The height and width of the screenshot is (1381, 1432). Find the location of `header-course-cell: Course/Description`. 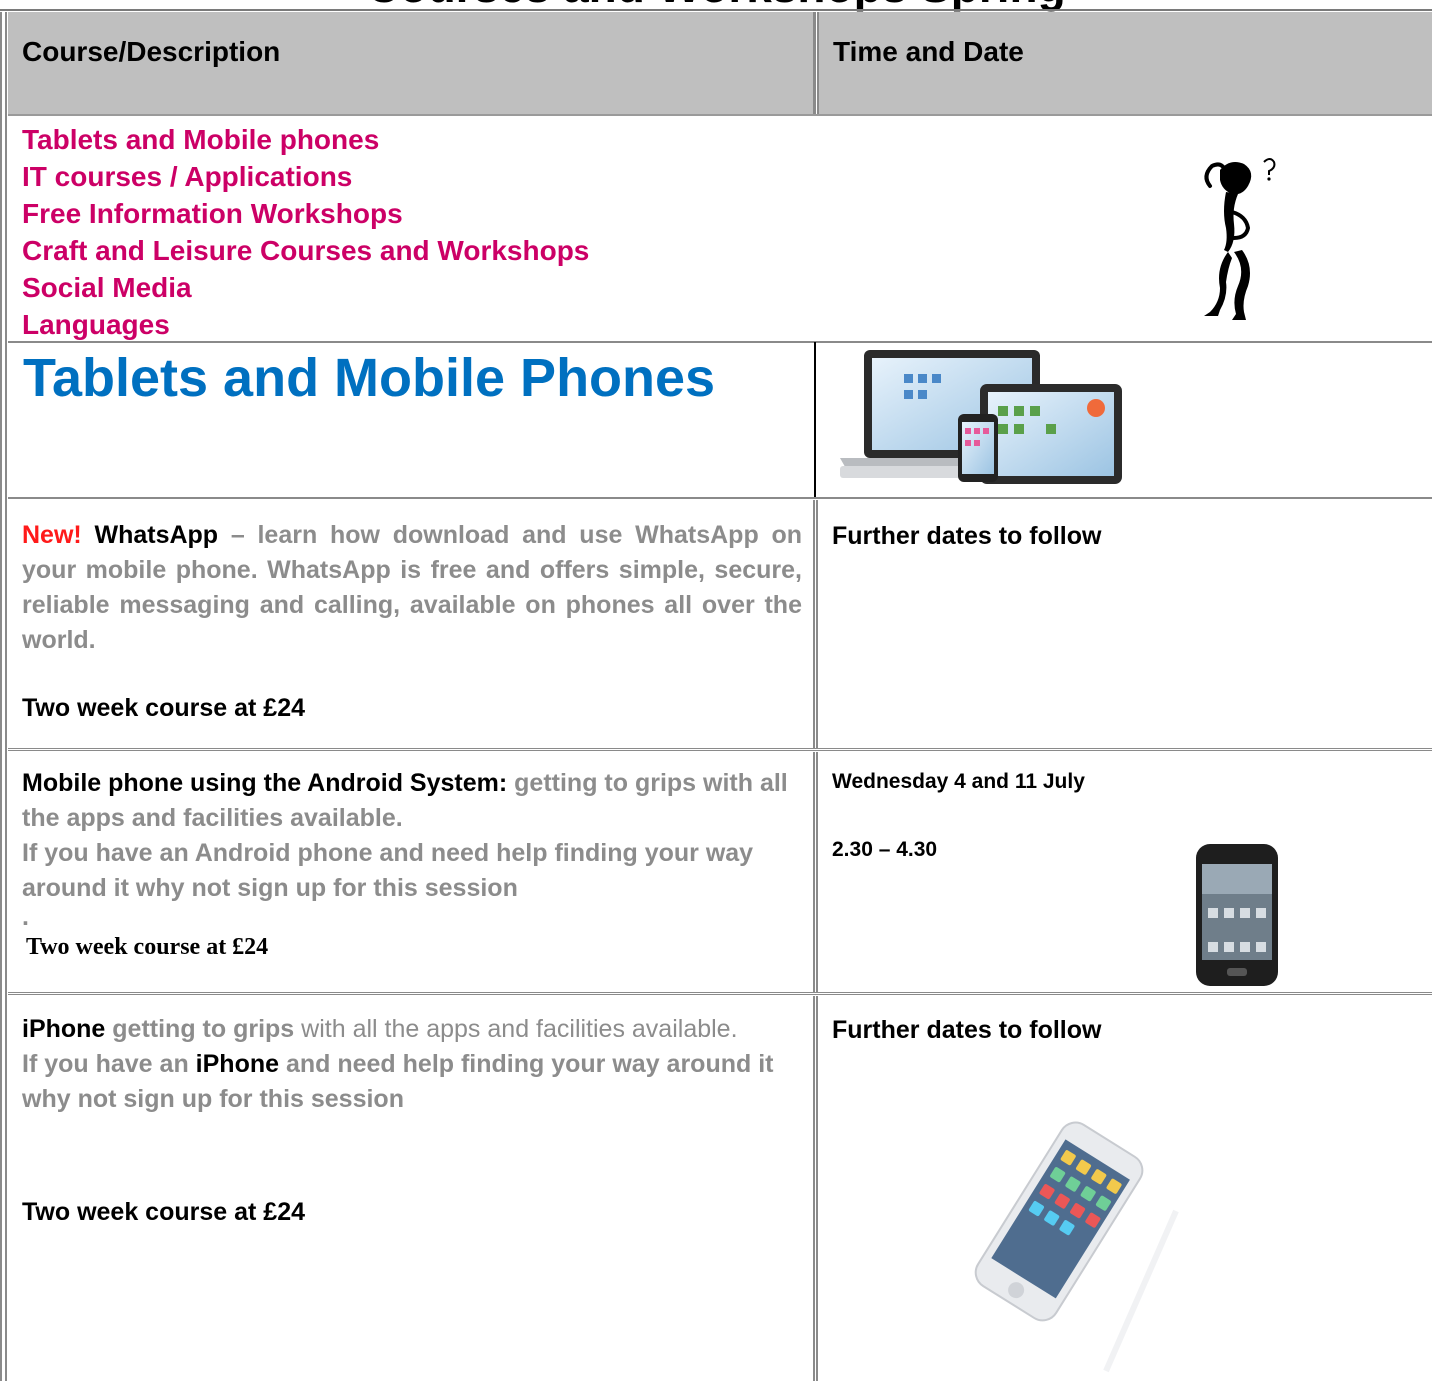

header-course-cell: Course/Description is located at coordinates (412, 64).